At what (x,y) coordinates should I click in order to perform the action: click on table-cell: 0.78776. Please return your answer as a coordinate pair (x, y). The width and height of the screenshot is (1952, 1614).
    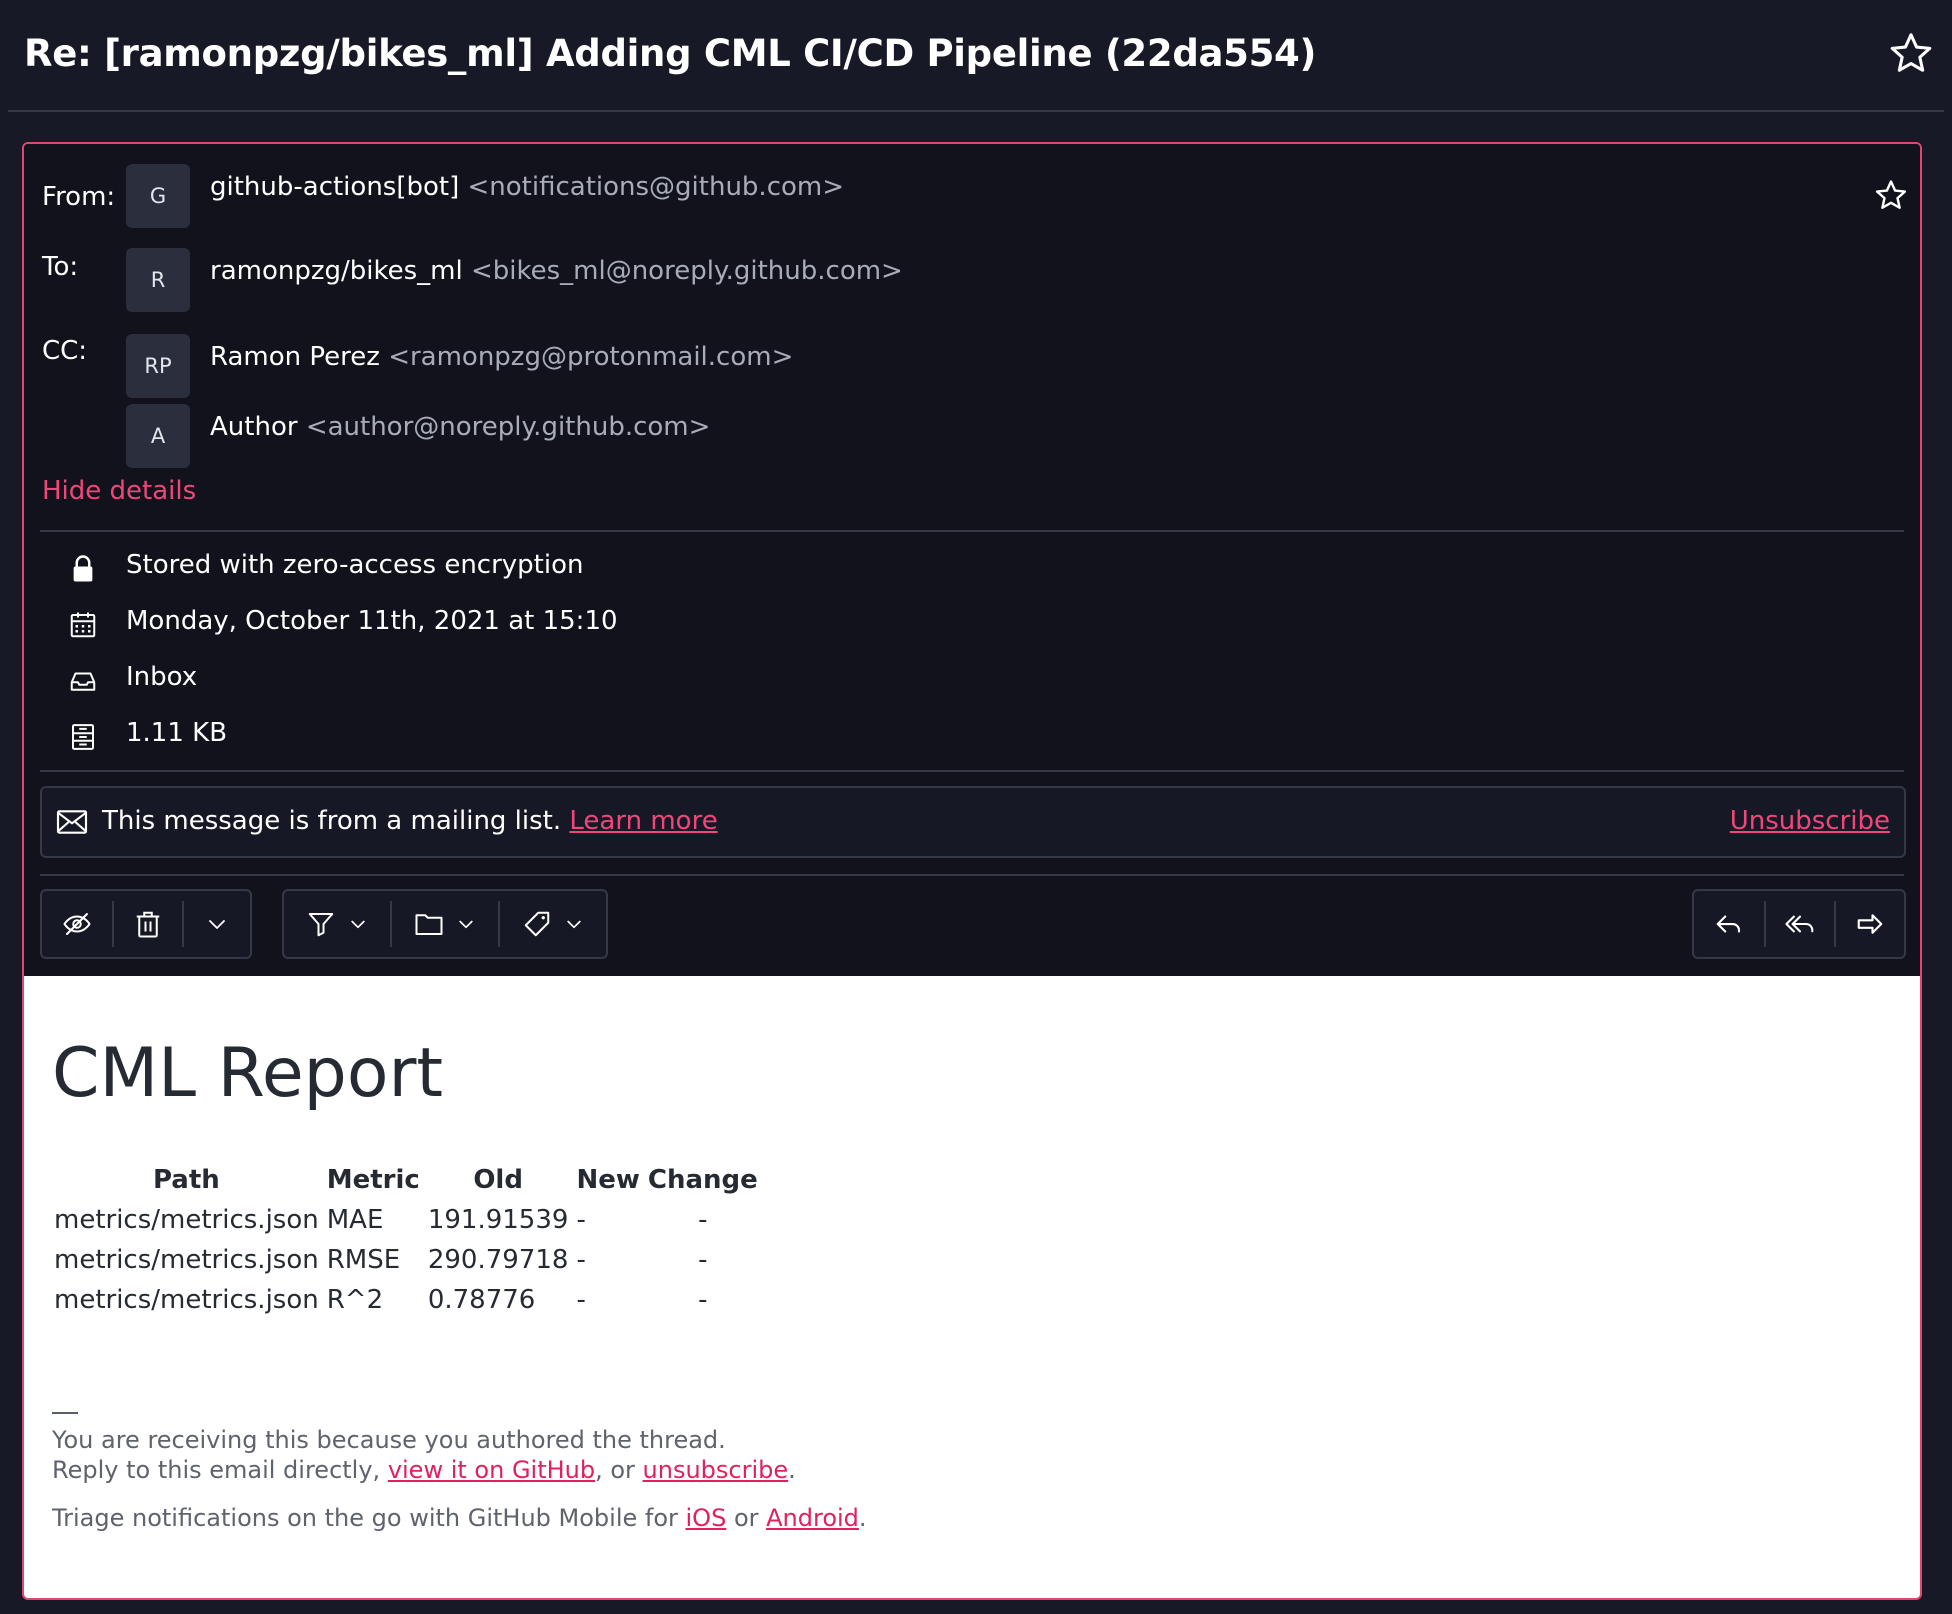
    Looking at the image, I should click on (481, 1300).